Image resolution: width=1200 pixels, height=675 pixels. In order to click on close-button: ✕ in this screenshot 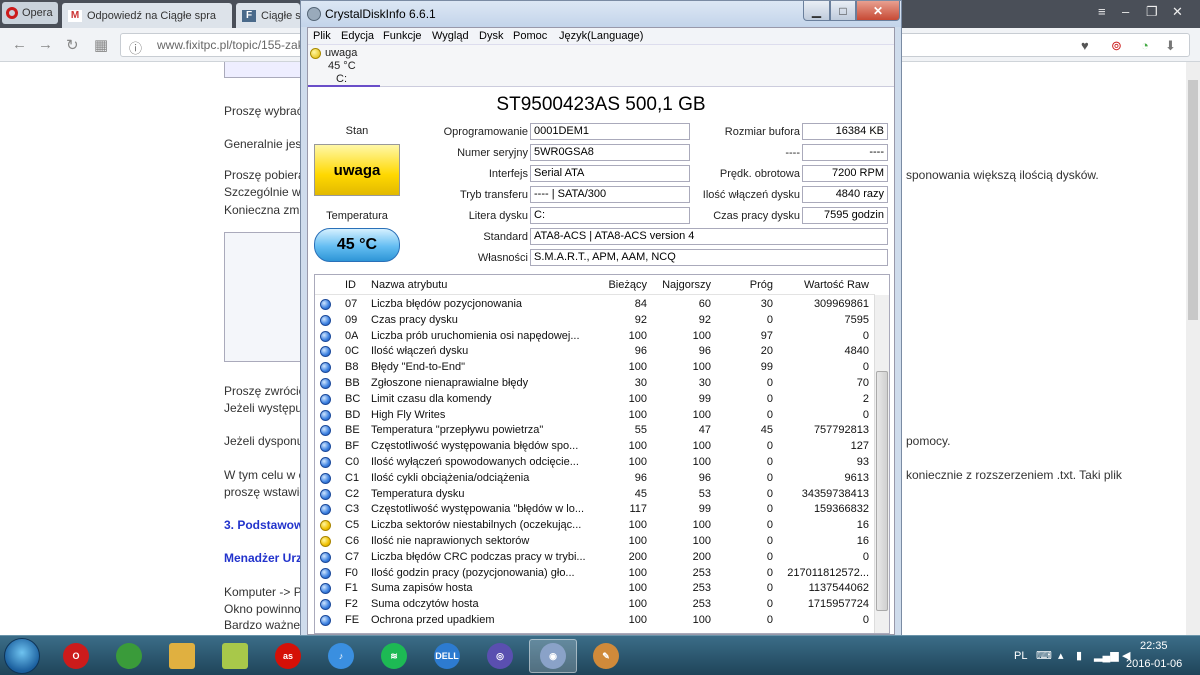, I will do `click(878, 11)`.